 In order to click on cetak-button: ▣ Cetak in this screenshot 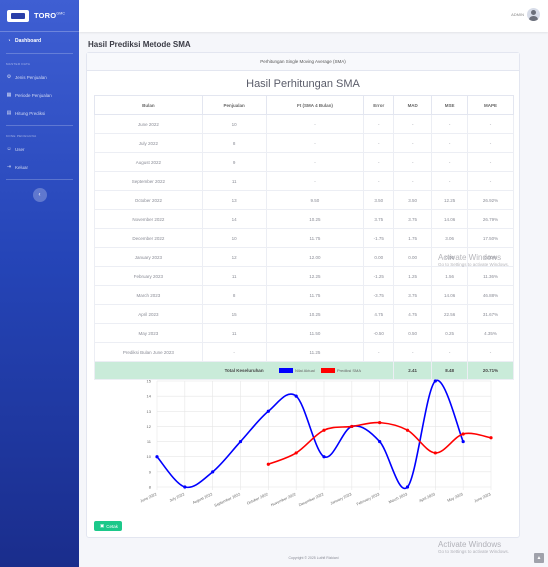, I will do `click(108, 526)`.